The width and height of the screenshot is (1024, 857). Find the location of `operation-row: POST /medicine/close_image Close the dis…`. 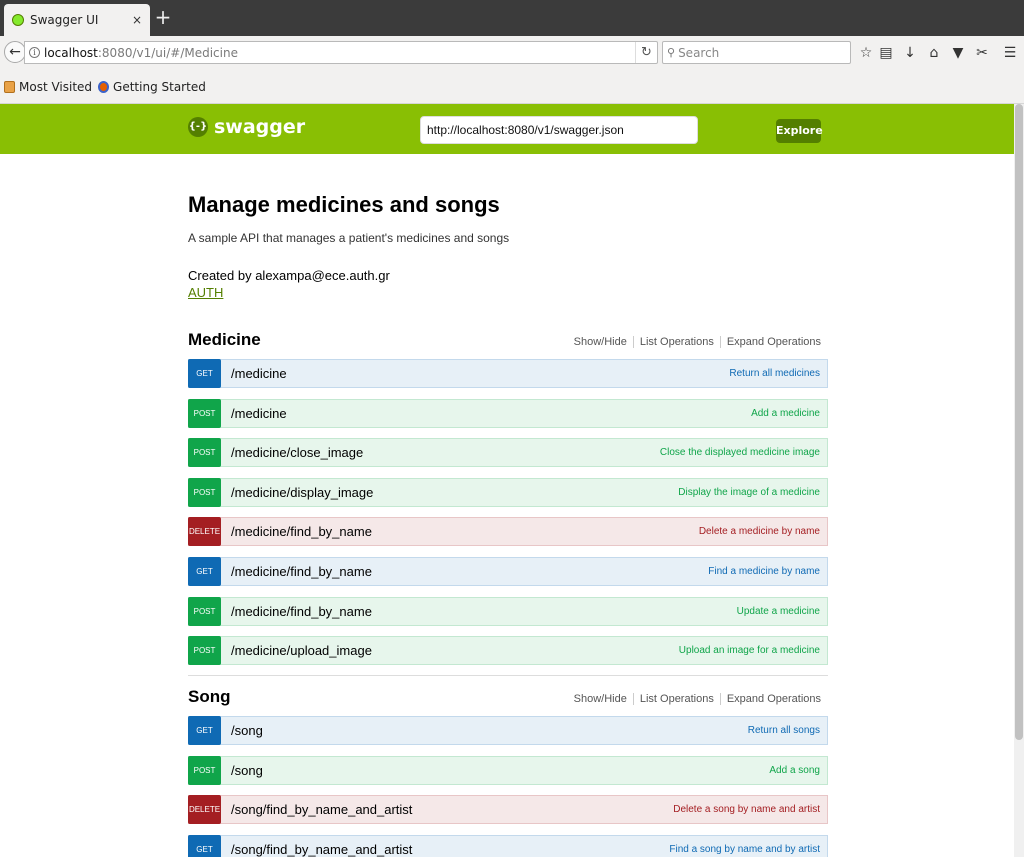

operation-row: POST /medicine/close_image Close the dis… is located at coordinates (508, 453).